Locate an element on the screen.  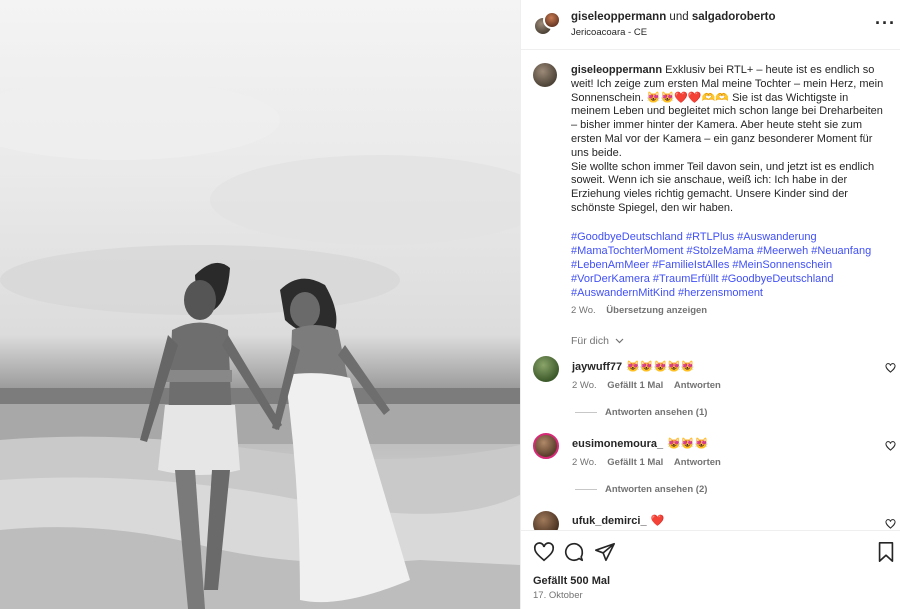
post-actions-bar: Gefällt 500 Mal 17. Oktober is located at coordinates (710, 569).